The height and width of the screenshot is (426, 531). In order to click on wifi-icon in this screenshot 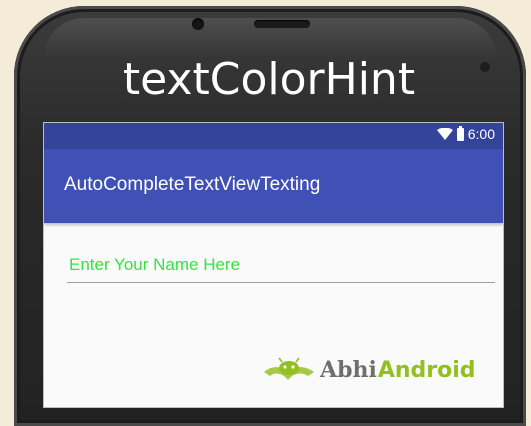, I will do `click(444, 134)`.